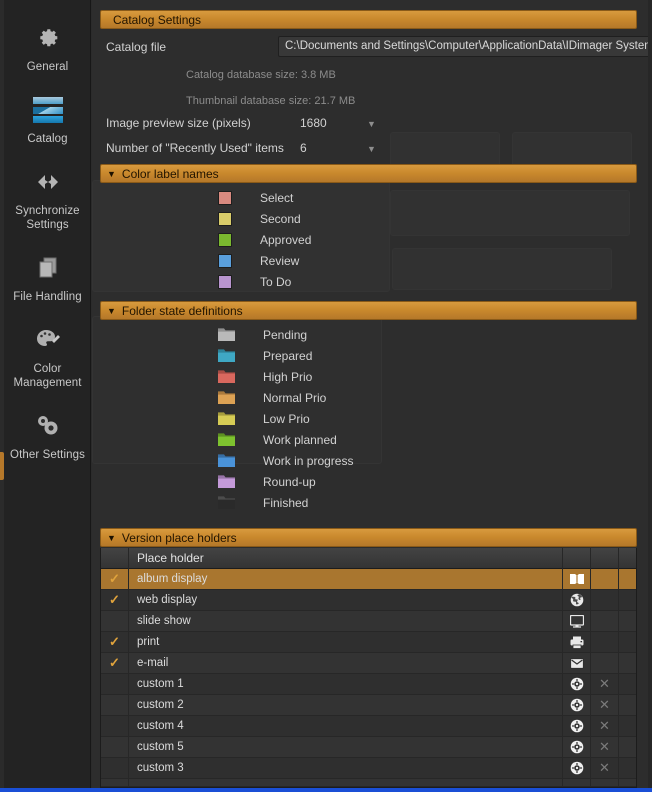 This screenshot has height=792, width=652. What do you see at coordinates (47, 340) in the screenshot?
I see `palette-icon` at bounding box center [47, 340].